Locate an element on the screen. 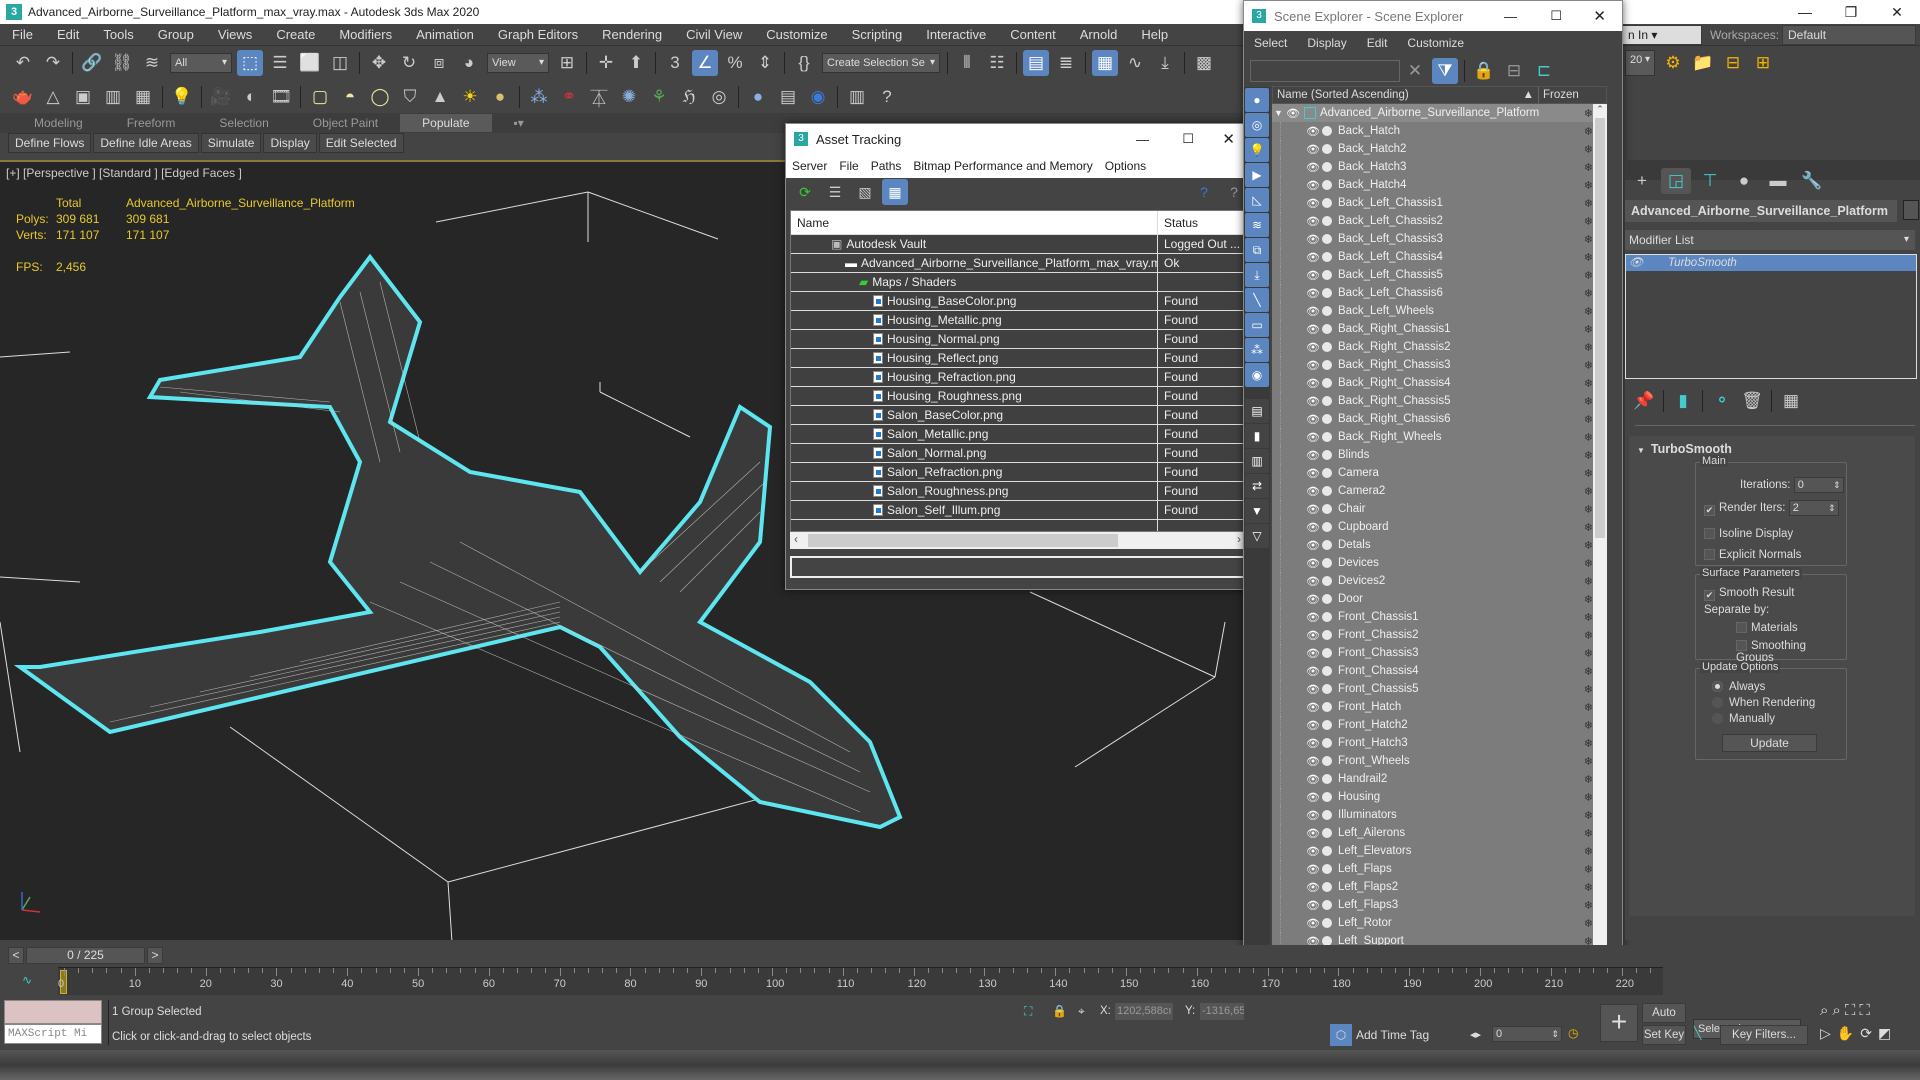  asset-menu-server: Server is located at coordinates (809, 166).